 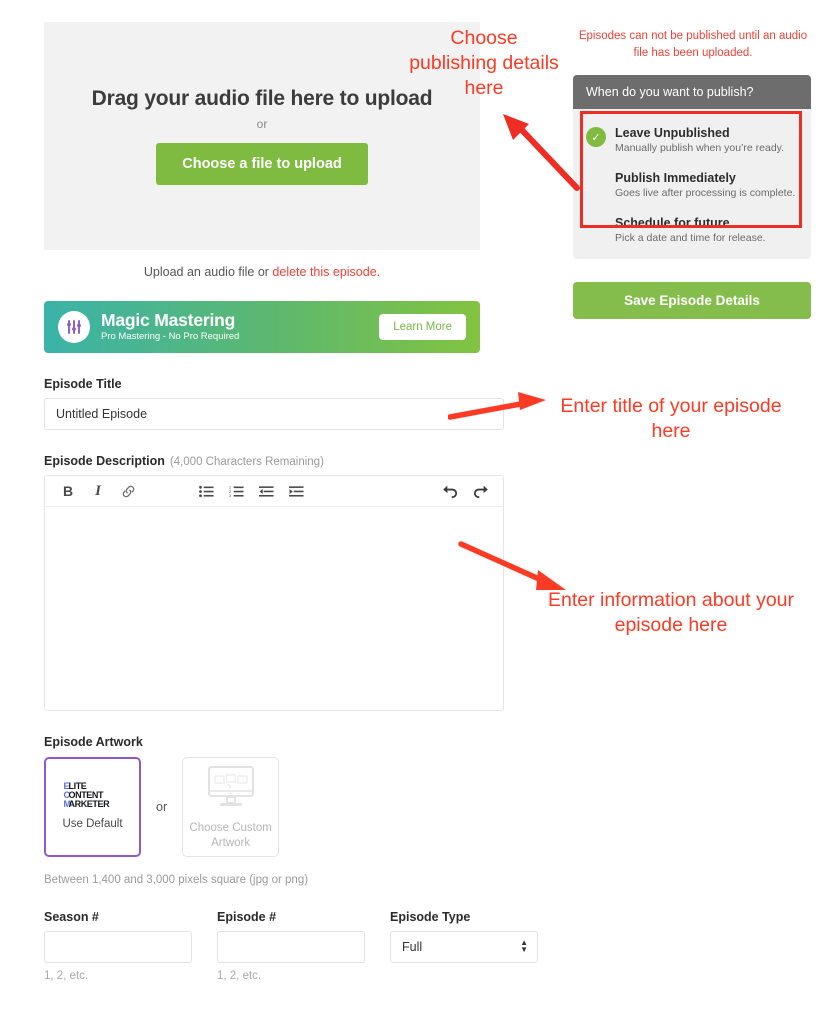 I want to click on indent-icon, so click(x=296, y=491).